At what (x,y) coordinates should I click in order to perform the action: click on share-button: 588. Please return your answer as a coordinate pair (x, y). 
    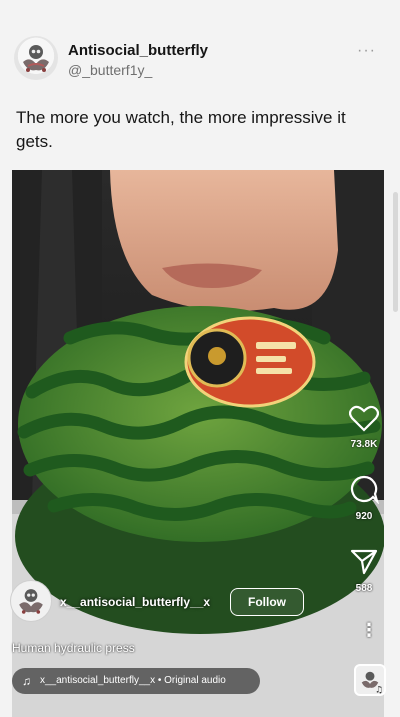
    Looking at the image, I should click on (364, 570).